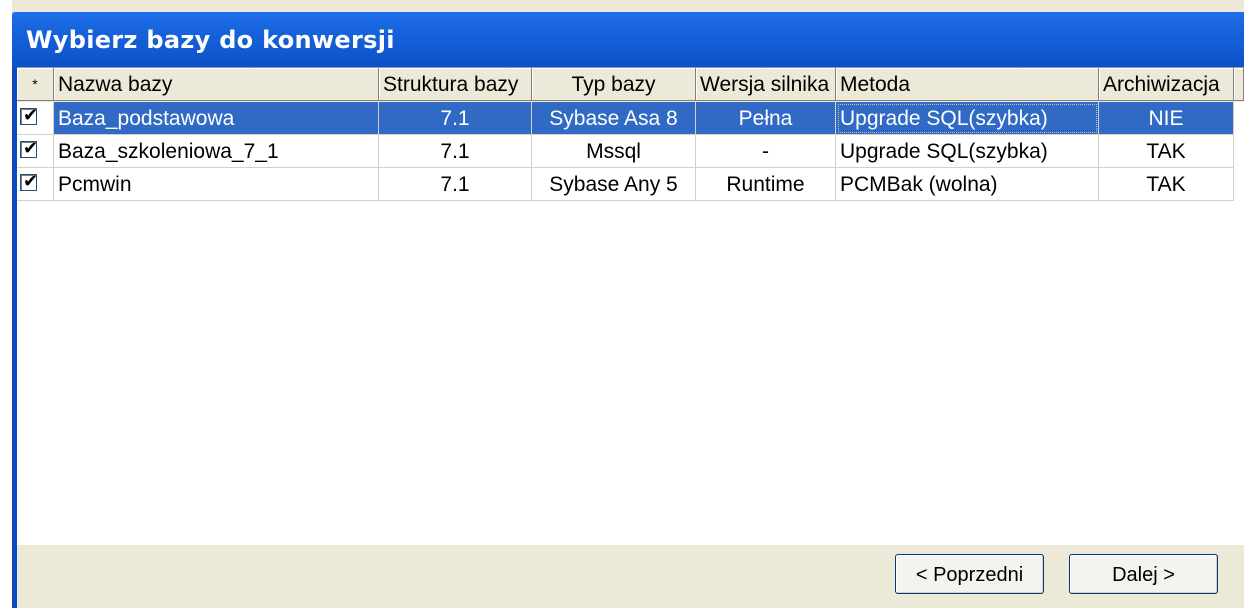 The width and height of the screenshot is (1244, 608). I want to click on cell-engine: -, so click(766, 151).